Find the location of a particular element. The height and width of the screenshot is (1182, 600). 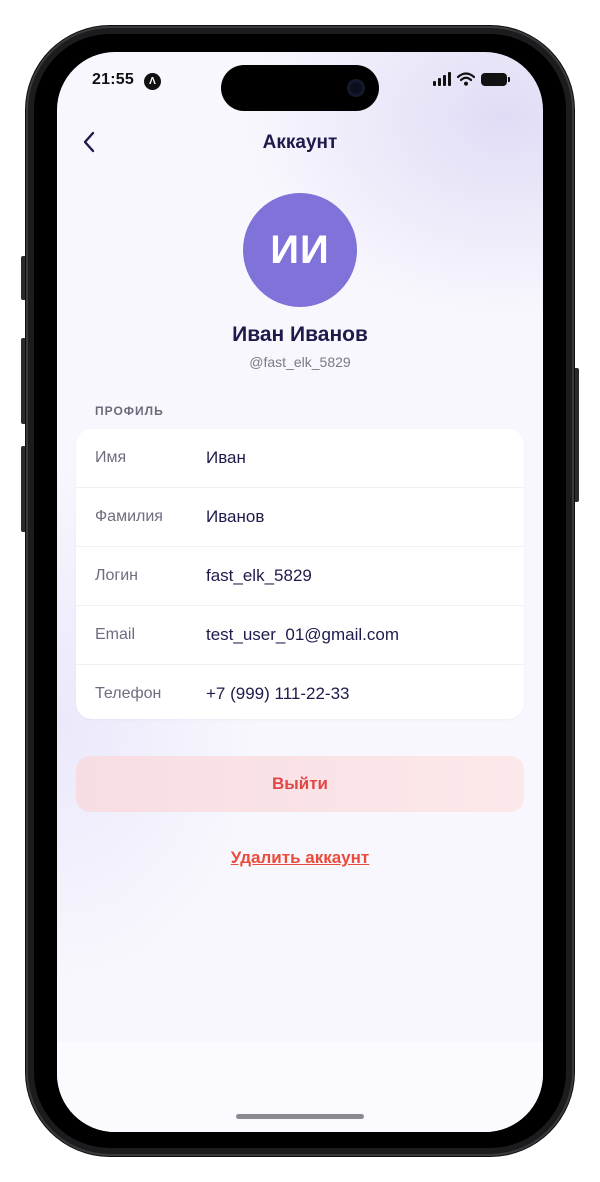

row-value: test_user_01@gmail.com is located at coordinates (303, 634).